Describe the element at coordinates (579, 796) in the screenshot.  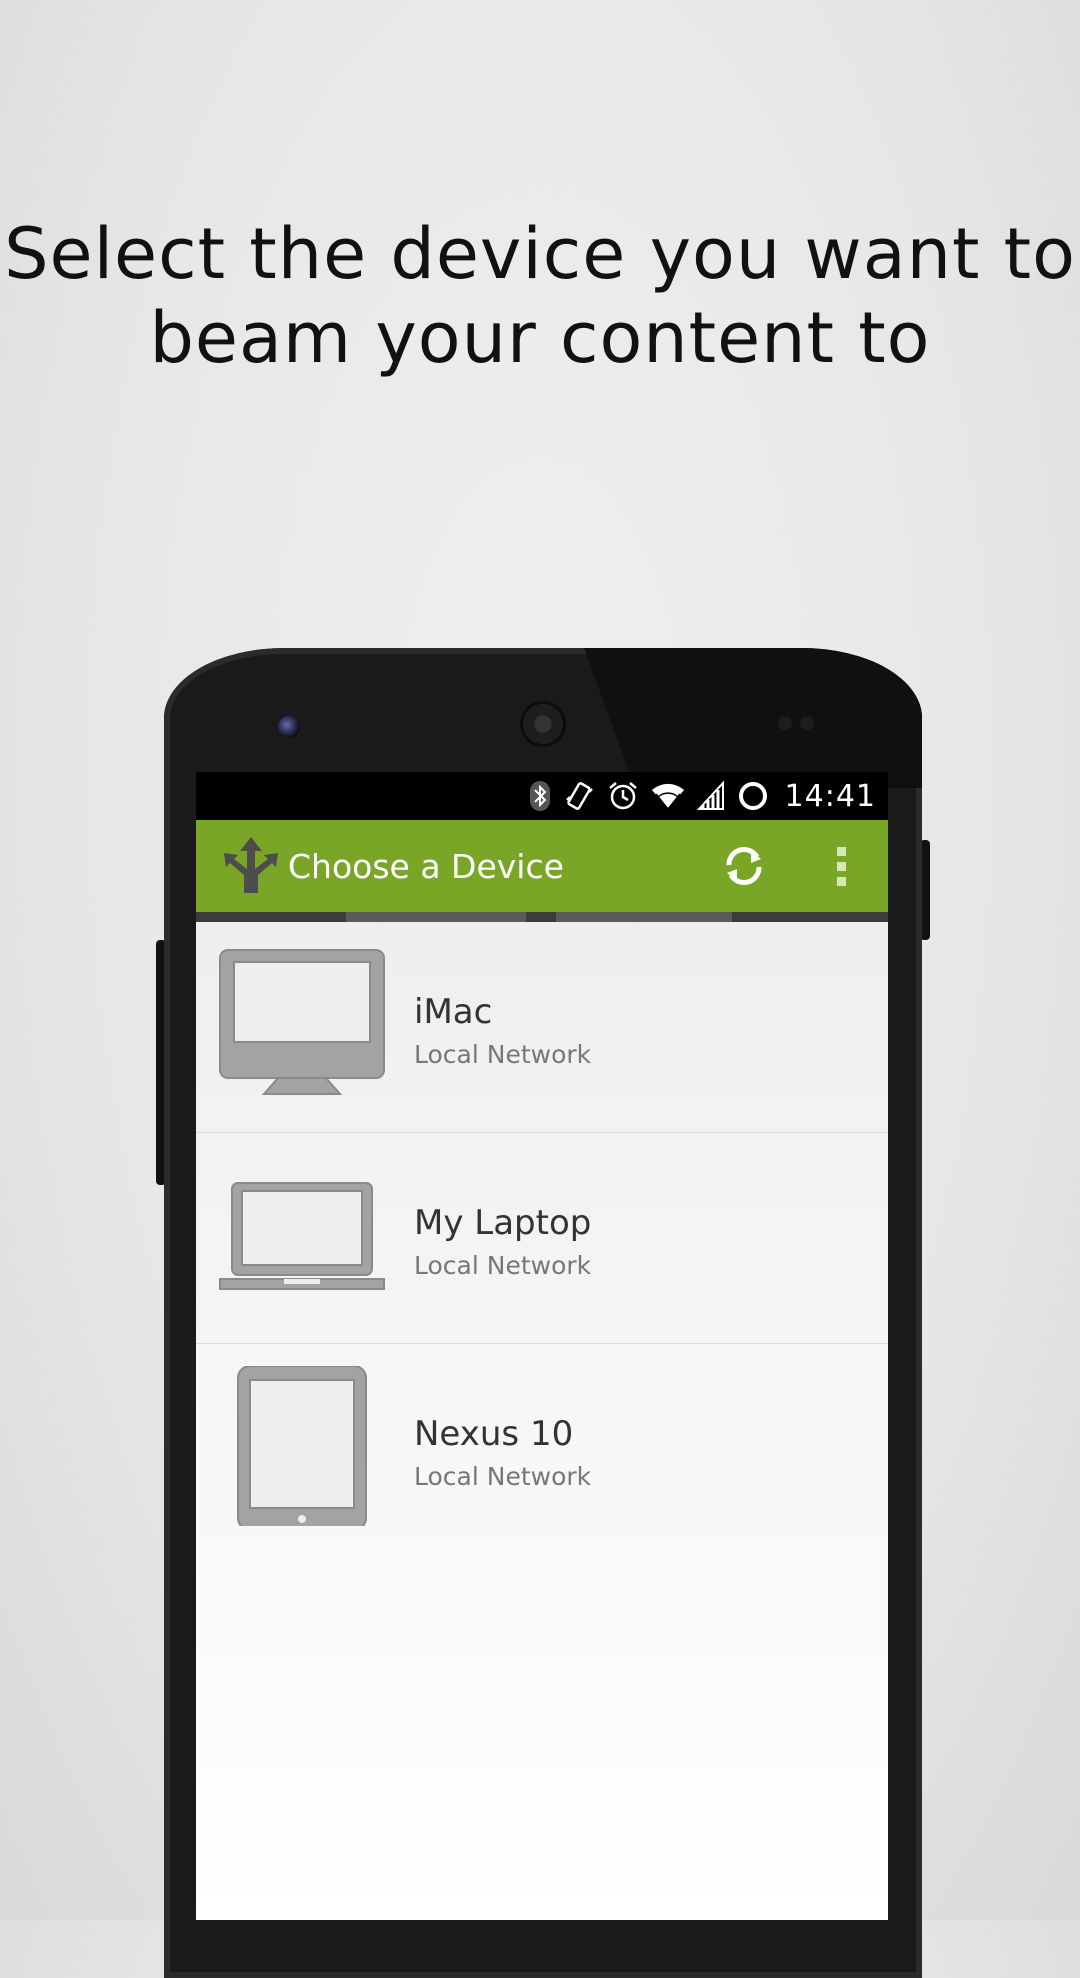
I see `vibrate-icon` at that location.